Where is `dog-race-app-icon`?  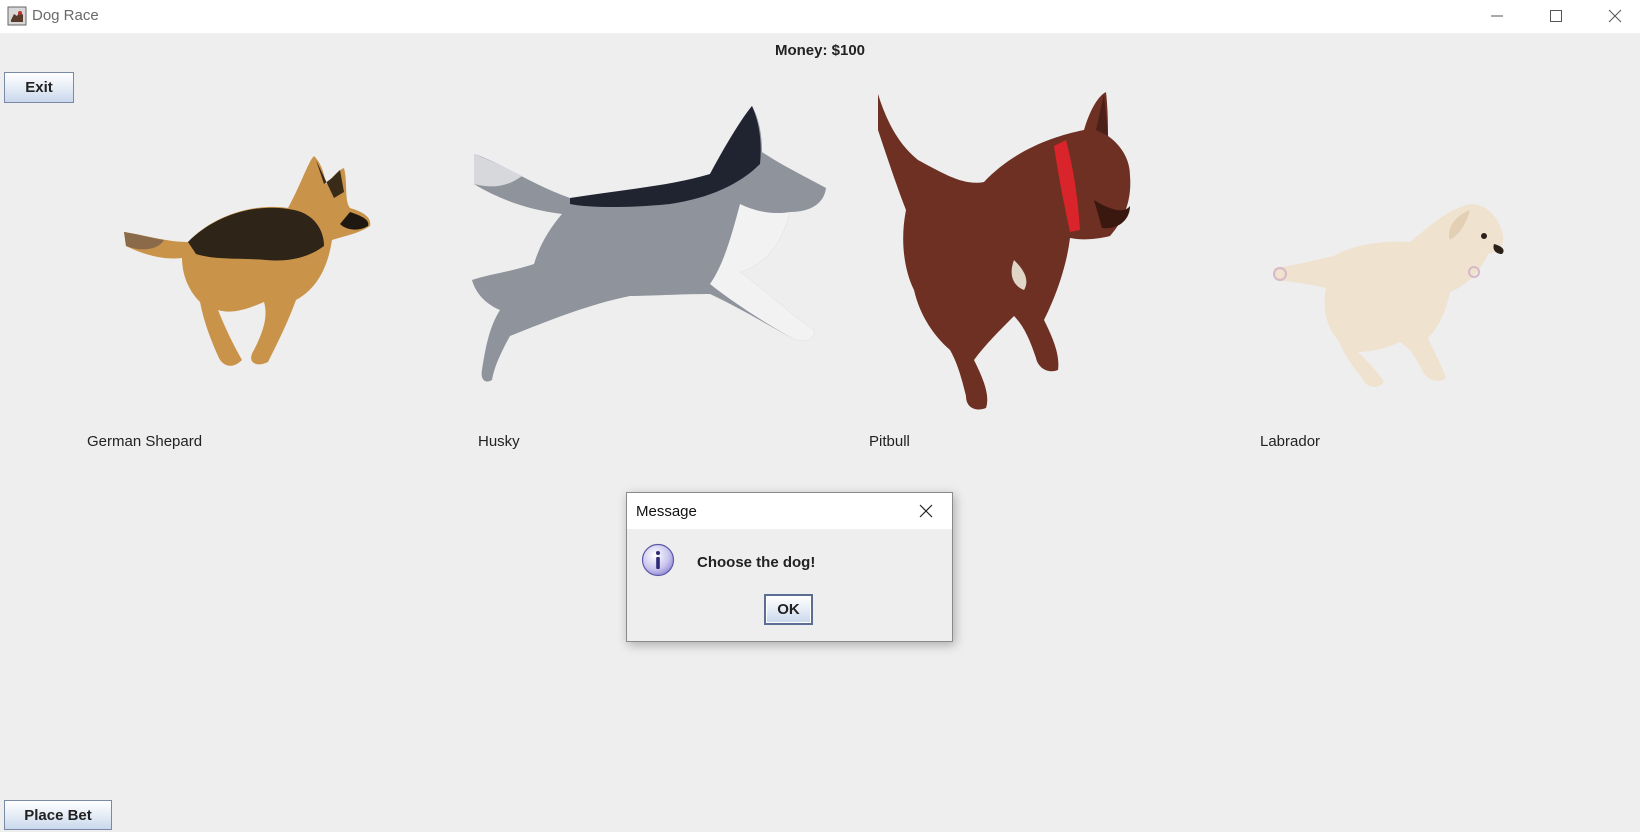
dog-race-app-icon is located at coordinates (17, 16).